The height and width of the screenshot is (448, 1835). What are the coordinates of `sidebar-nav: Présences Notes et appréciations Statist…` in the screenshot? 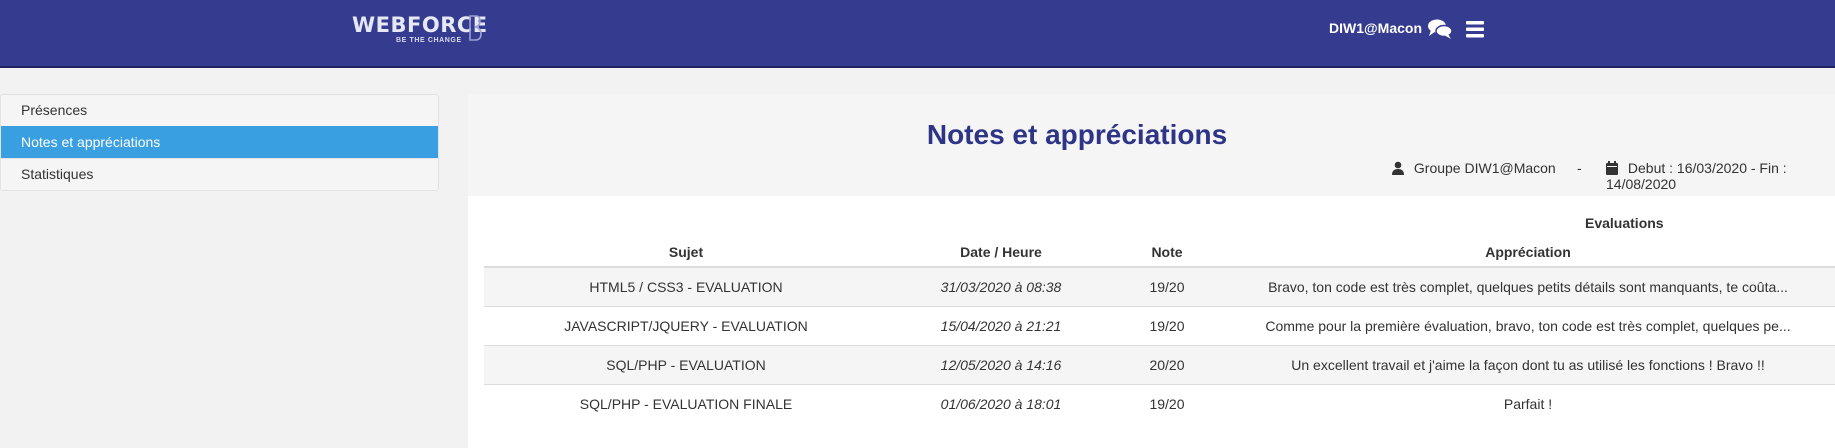 It's located at (219, 142).